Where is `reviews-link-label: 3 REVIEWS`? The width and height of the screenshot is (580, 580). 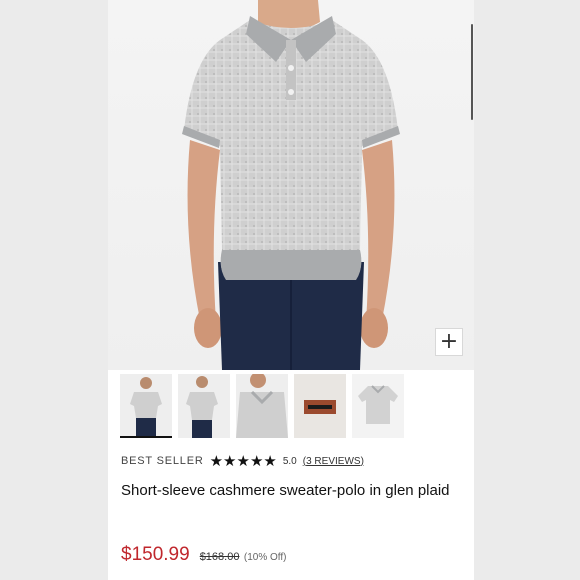
reviews-link-label: 3 REVIEWS is located at coordinates (333, 461).